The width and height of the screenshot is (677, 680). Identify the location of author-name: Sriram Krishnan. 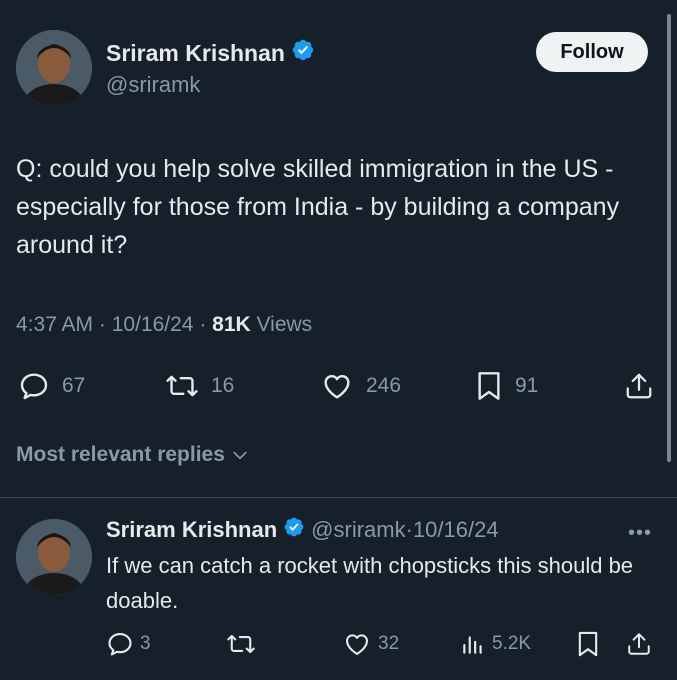
(195, 53).